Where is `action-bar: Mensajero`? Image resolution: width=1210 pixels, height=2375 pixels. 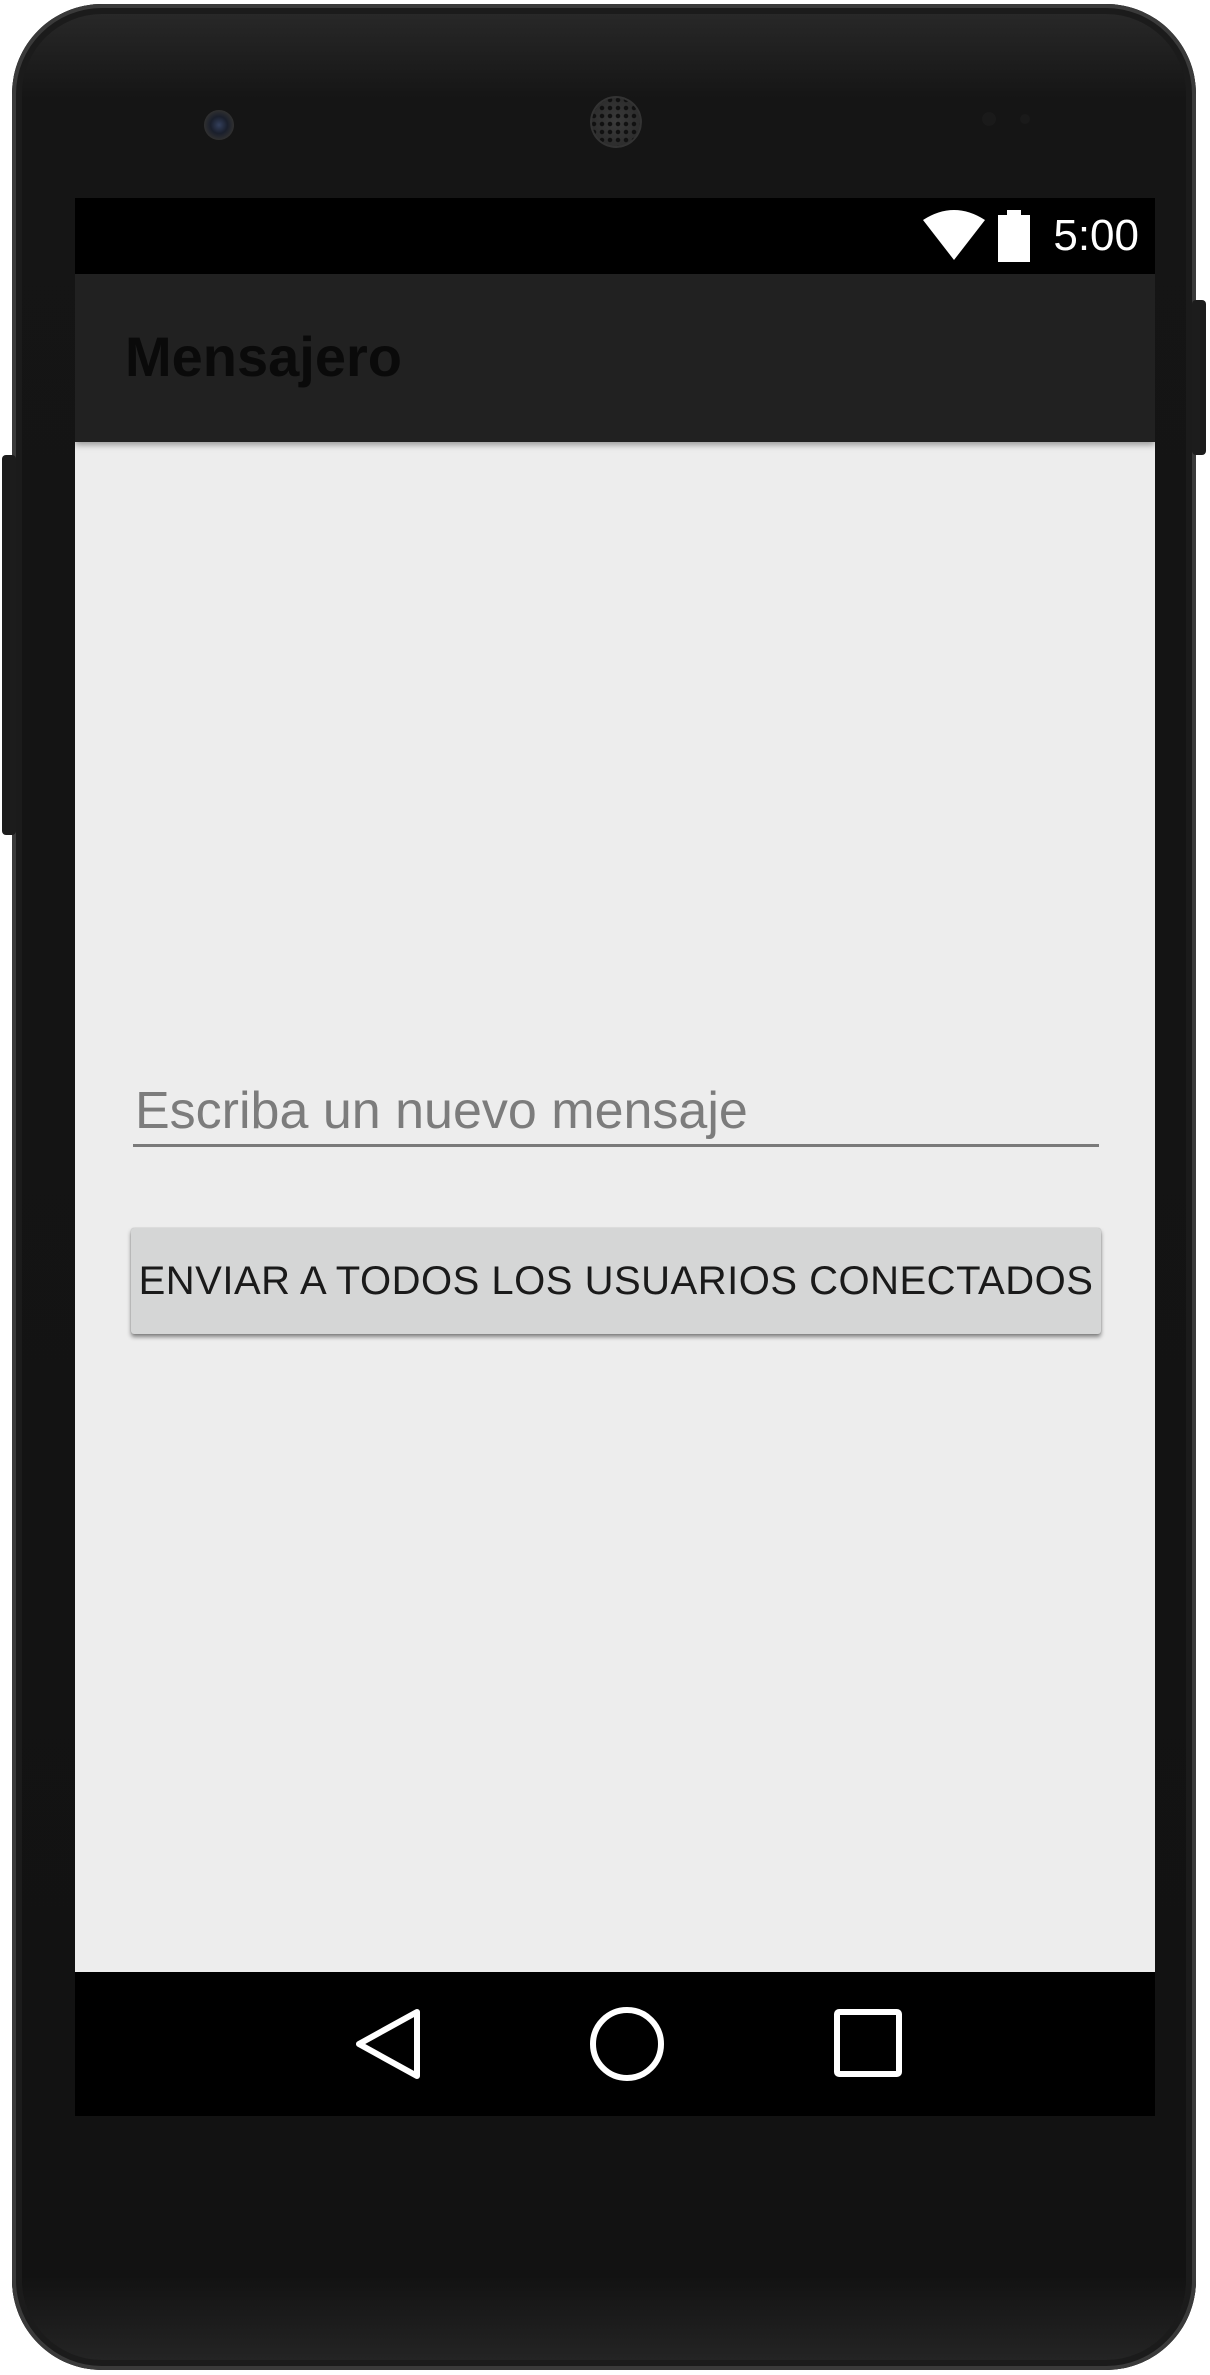
action-bar: Mensajero is located at coordinates (615, 358).